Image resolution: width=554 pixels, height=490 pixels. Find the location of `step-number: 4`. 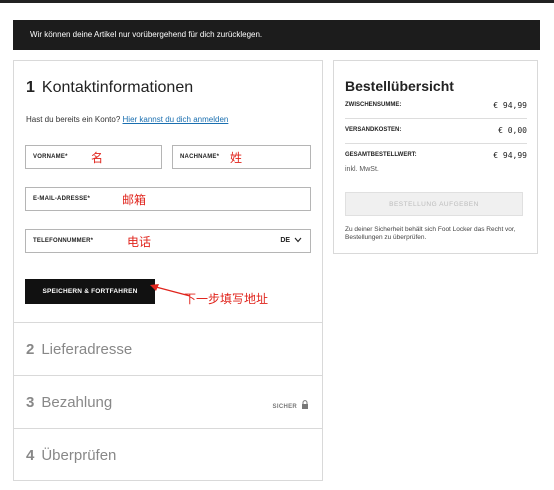

step-number: 4 is located at coordinates (30, 455).